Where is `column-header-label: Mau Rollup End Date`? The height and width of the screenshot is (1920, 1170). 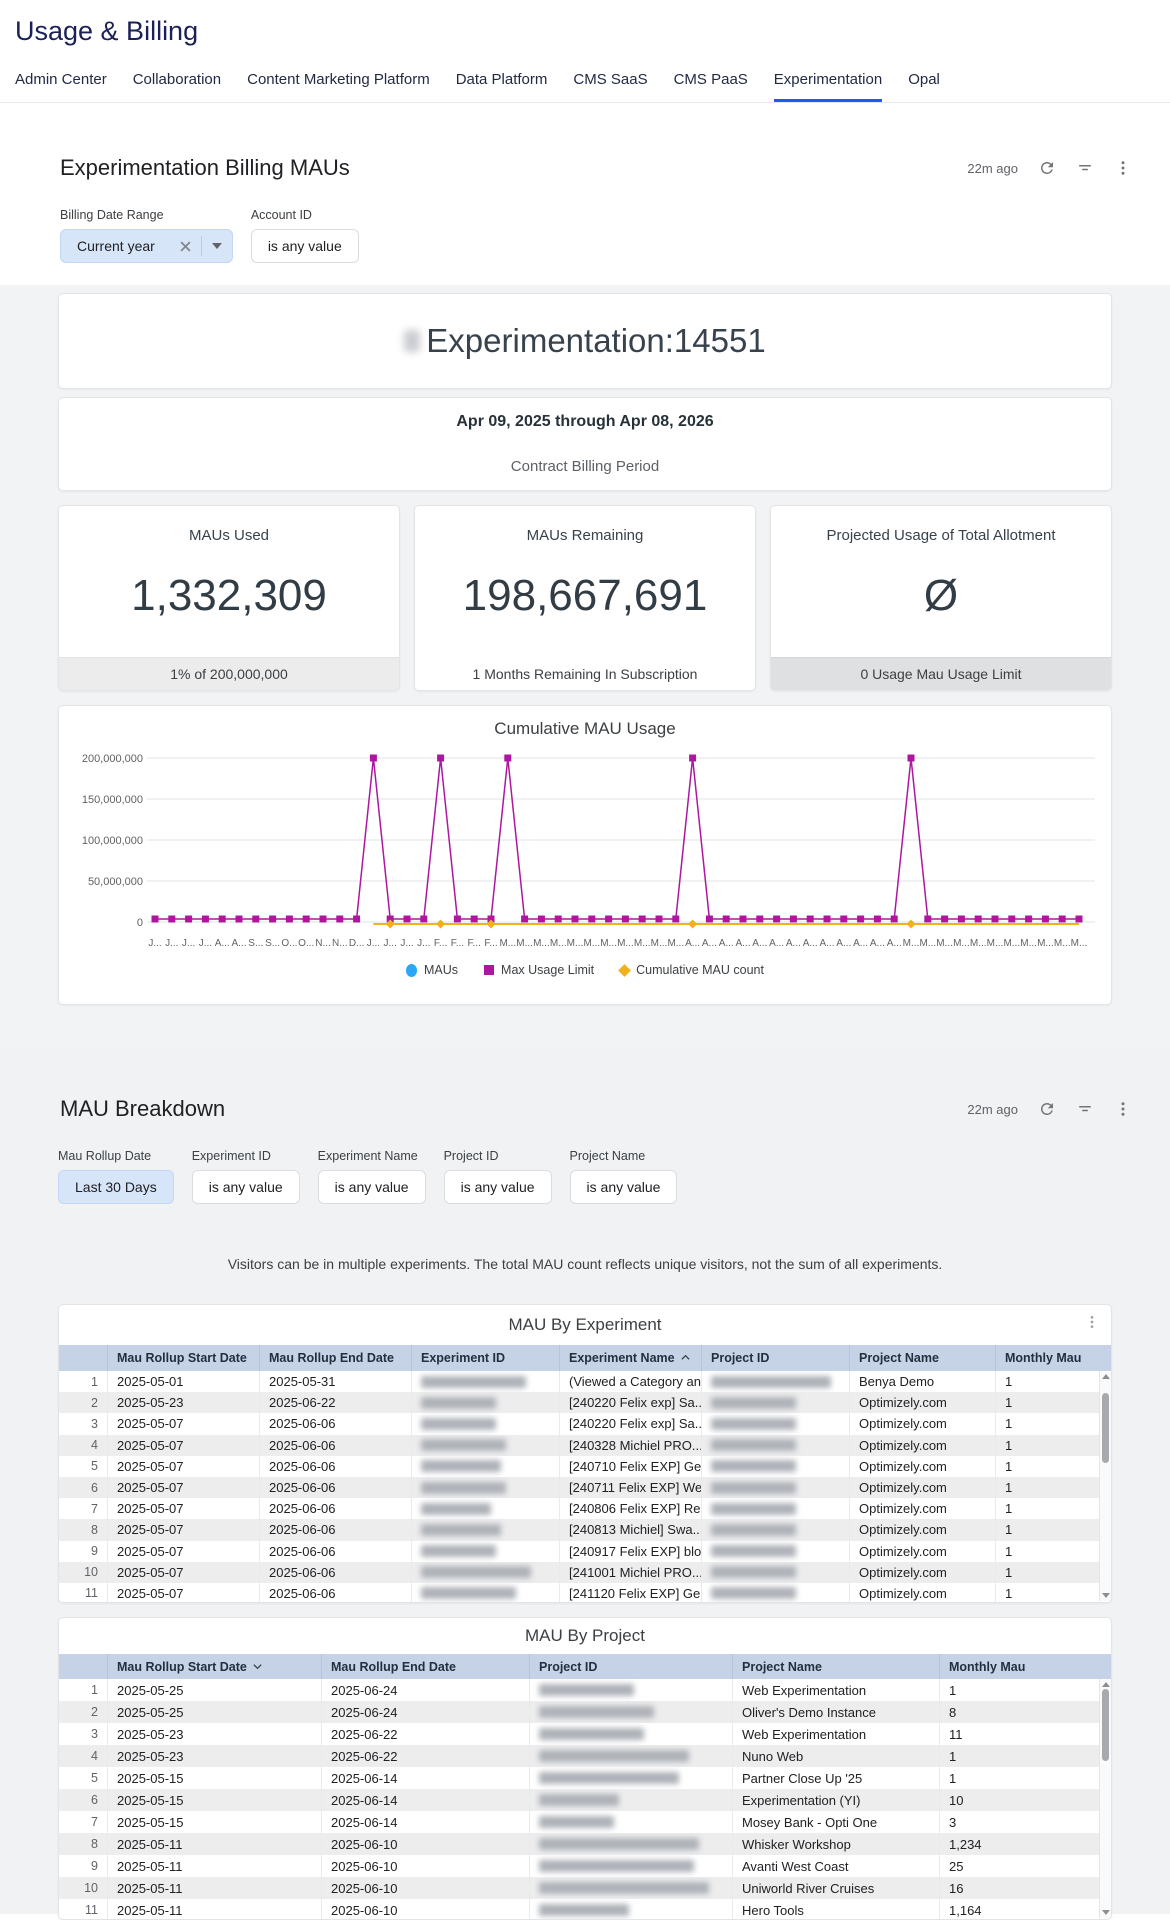
column-header-label: Mau Rollup End Date is located at coordinates (393, 1666).